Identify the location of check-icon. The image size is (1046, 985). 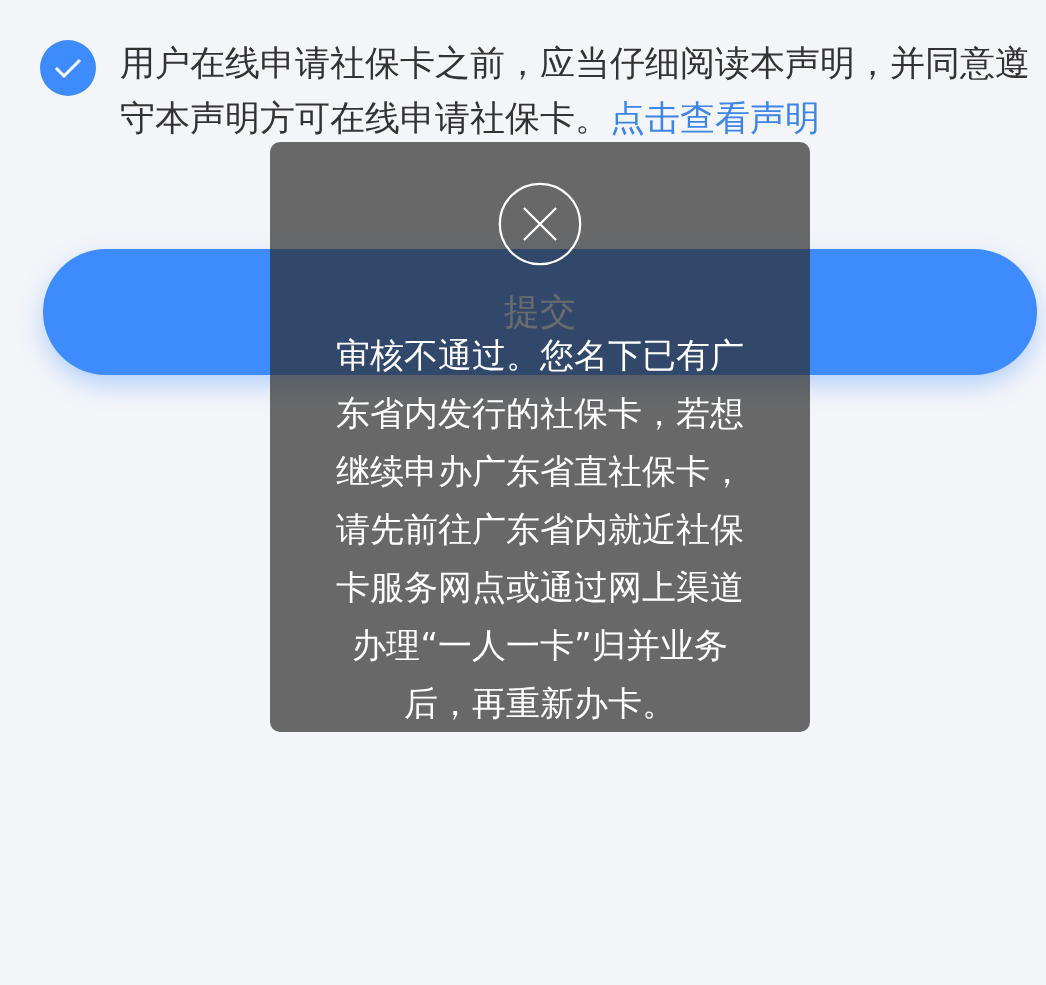
(68, 68).